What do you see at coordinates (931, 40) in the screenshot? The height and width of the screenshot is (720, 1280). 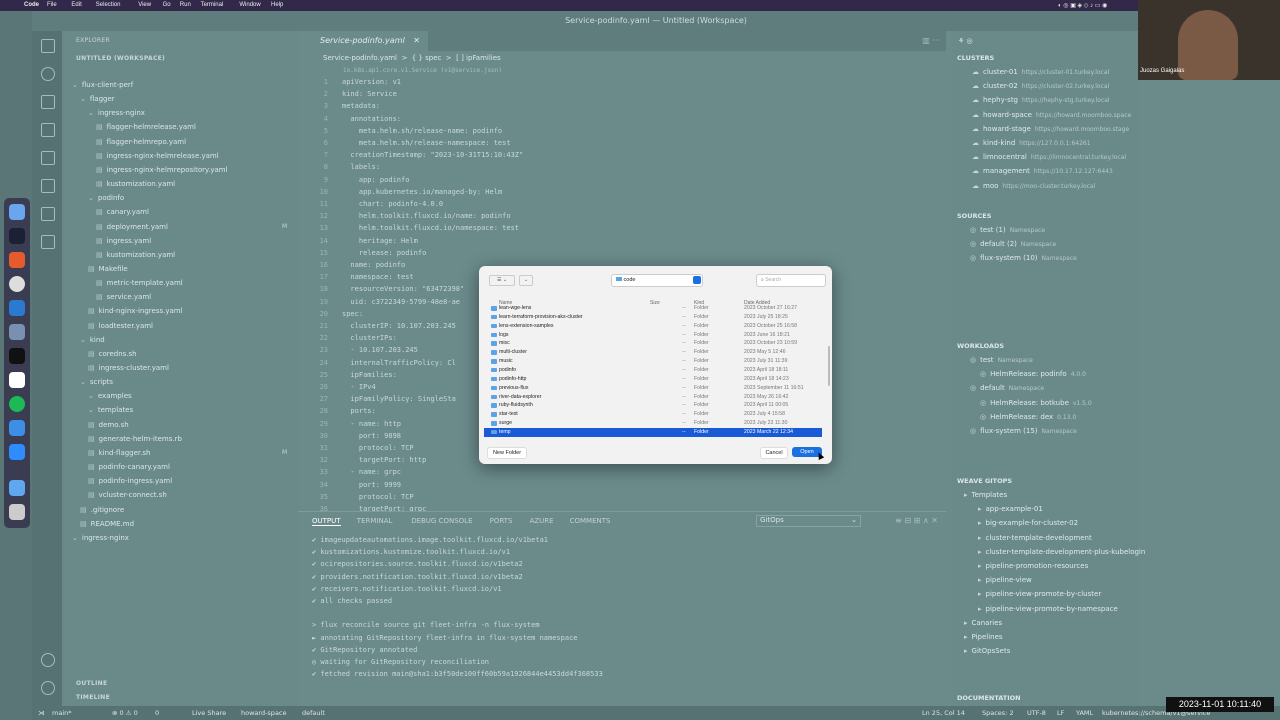 I see `split-editor-icon: ▥ ···` at bounding box center [931, 40].